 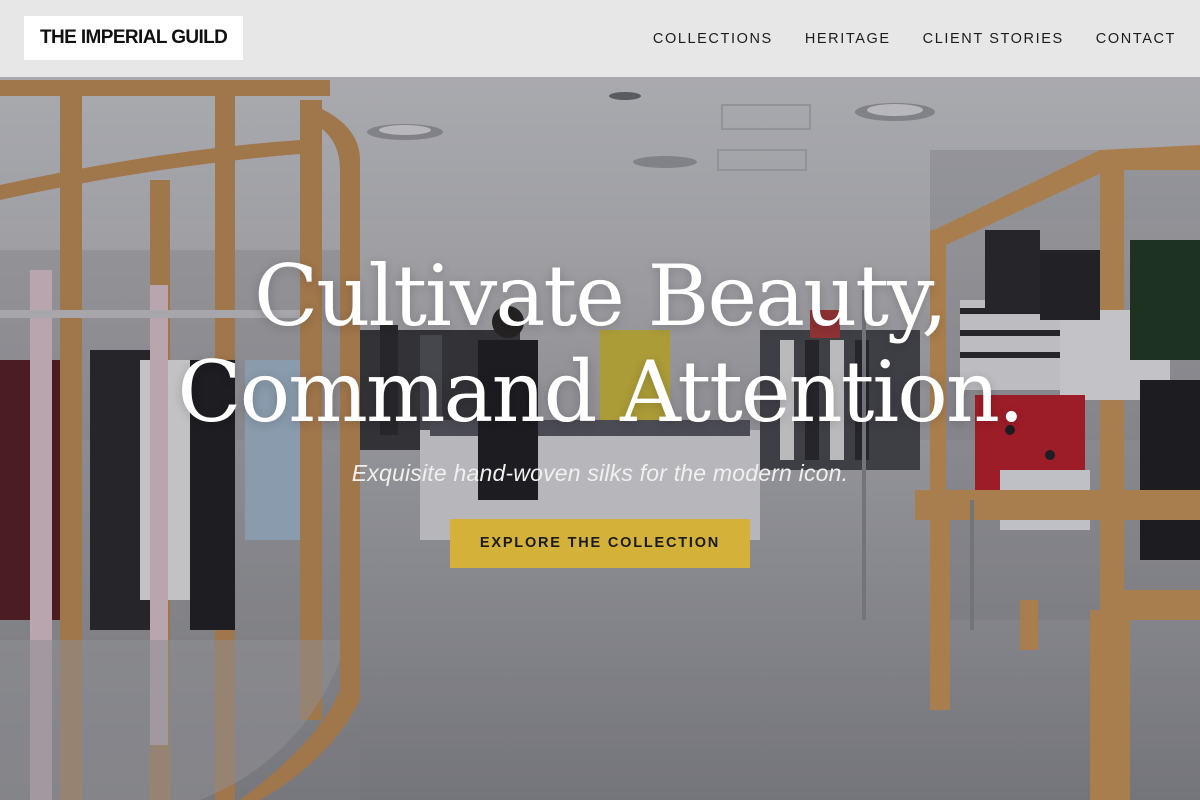 What do you see at coordinates (601, 296) in the screenshot?
I see `hero-headline-line-1: Cultivate Beauty,` at bounding box center [601, 296].